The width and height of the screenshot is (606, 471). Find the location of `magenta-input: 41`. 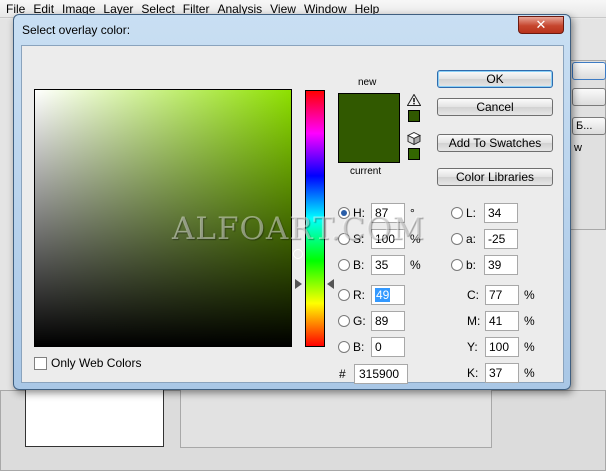

magenta-input: 41 is located at coordinates (502, 321).